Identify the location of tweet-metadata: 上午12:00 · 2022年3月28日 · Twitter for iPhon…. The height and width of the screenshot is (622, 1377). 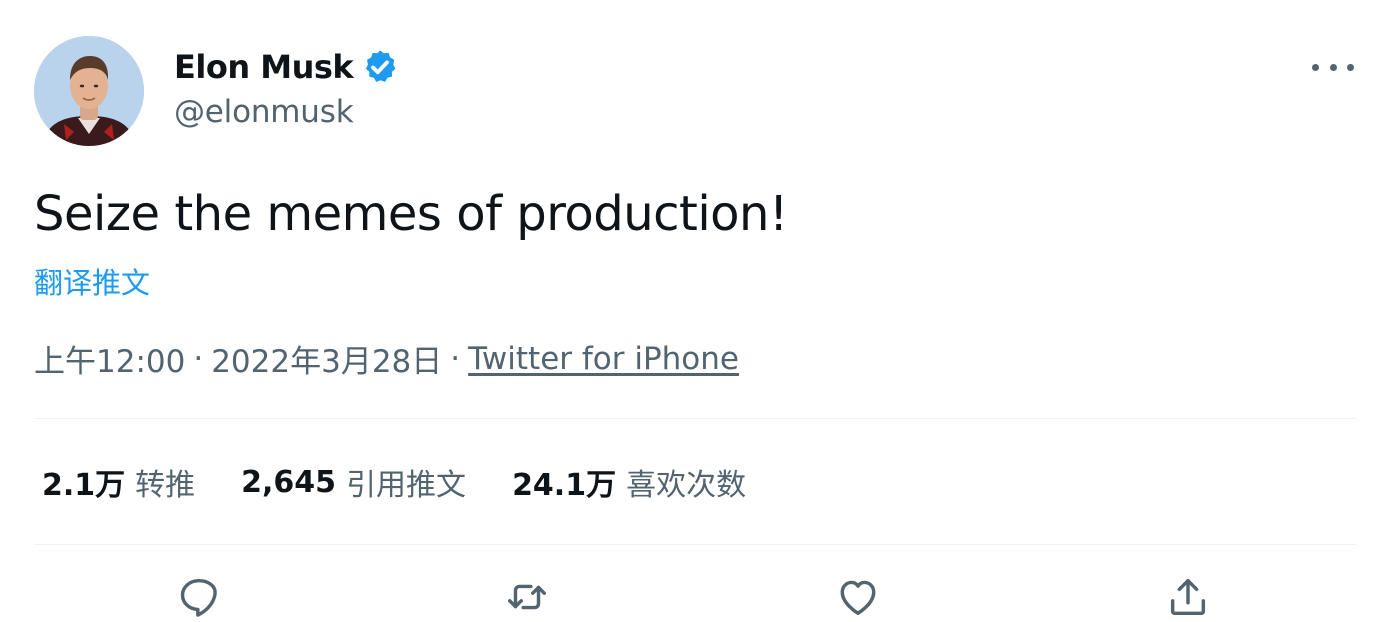
(386, 358).